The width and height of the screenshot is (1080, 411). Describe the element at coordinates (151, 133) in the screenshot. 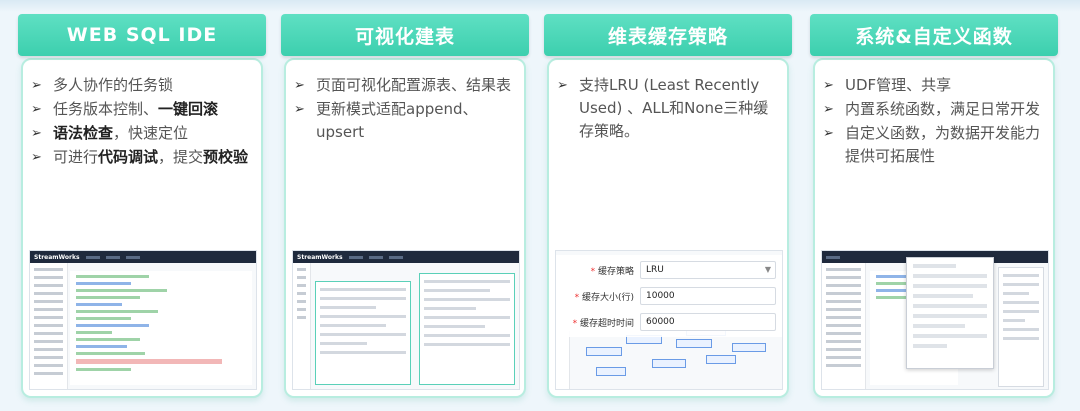

I see `feature-text-part: ，快速定位` at that location.